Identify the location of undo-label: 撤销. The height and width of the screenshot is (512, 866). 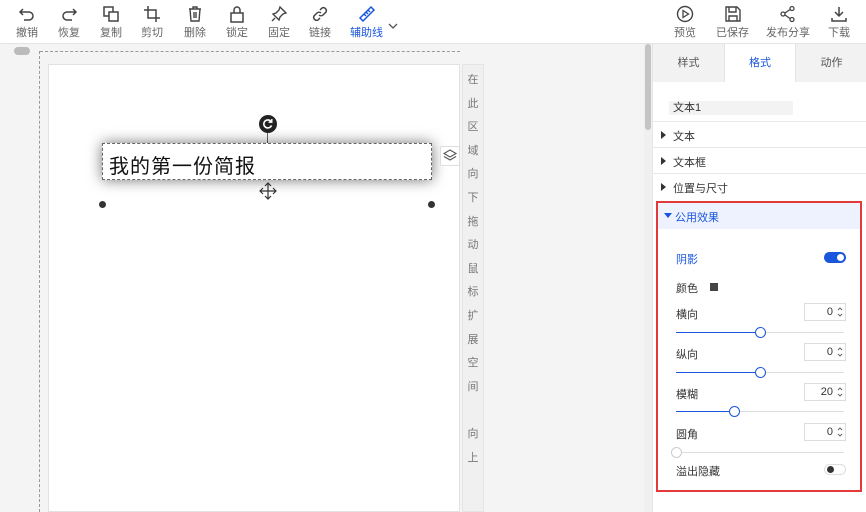
(27, 33).